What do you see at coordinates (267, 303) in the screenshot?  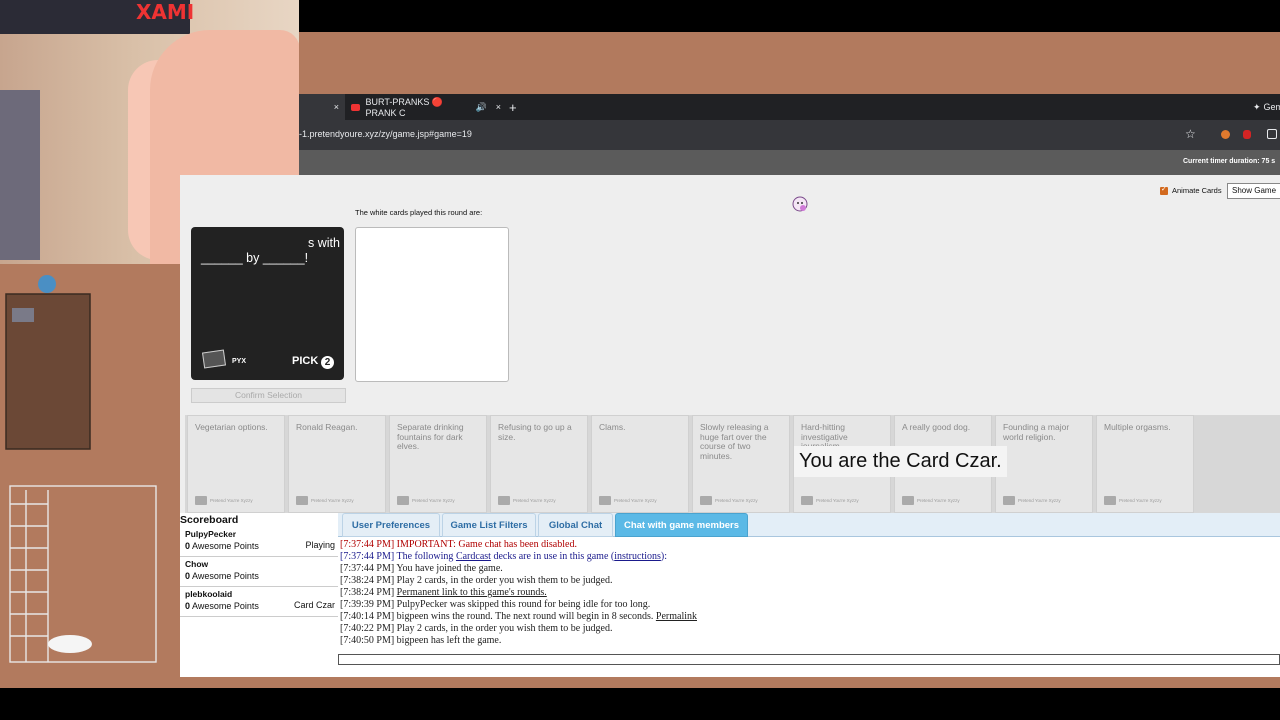 I see `black-card: s with ______ by ______! PYX PICK 2` at bounding box center [267, 303].